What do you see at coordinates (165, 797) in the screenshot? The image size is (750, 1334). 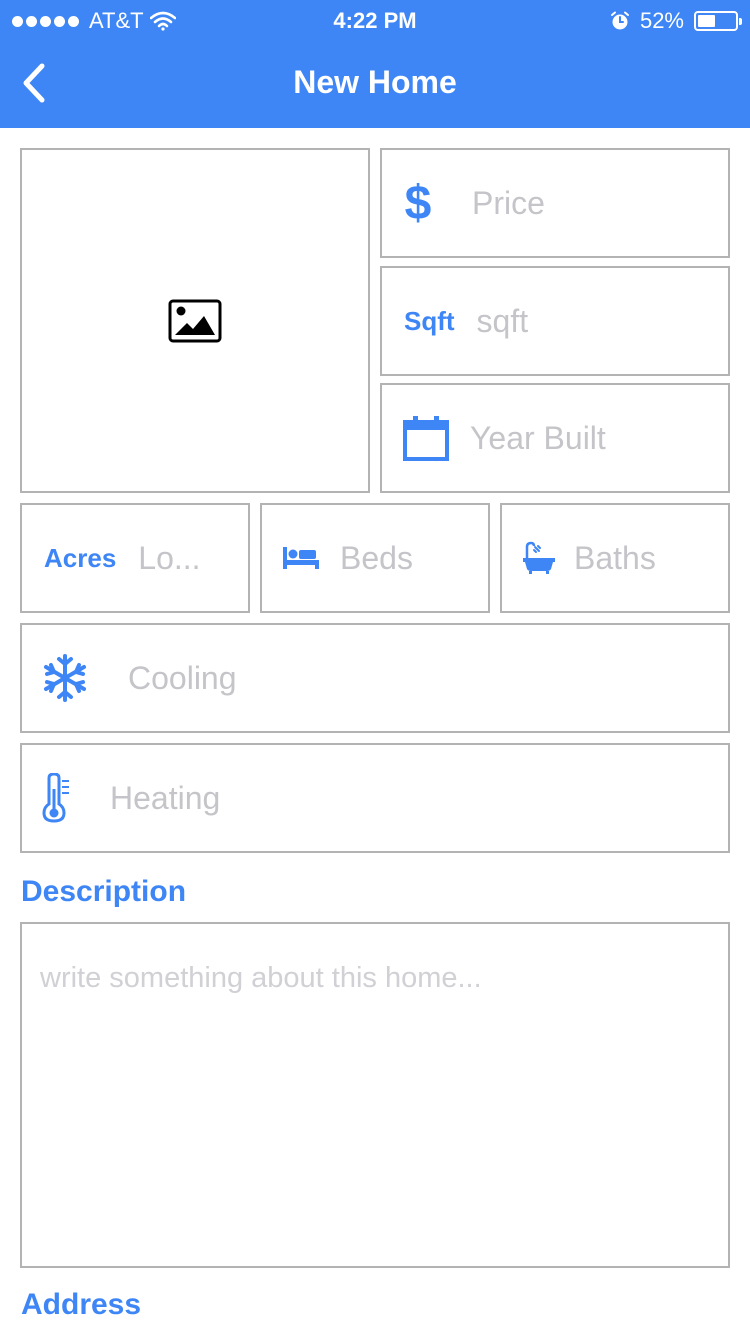 I see `heating-placeholder: Heating` at bounding box center [165, 797].